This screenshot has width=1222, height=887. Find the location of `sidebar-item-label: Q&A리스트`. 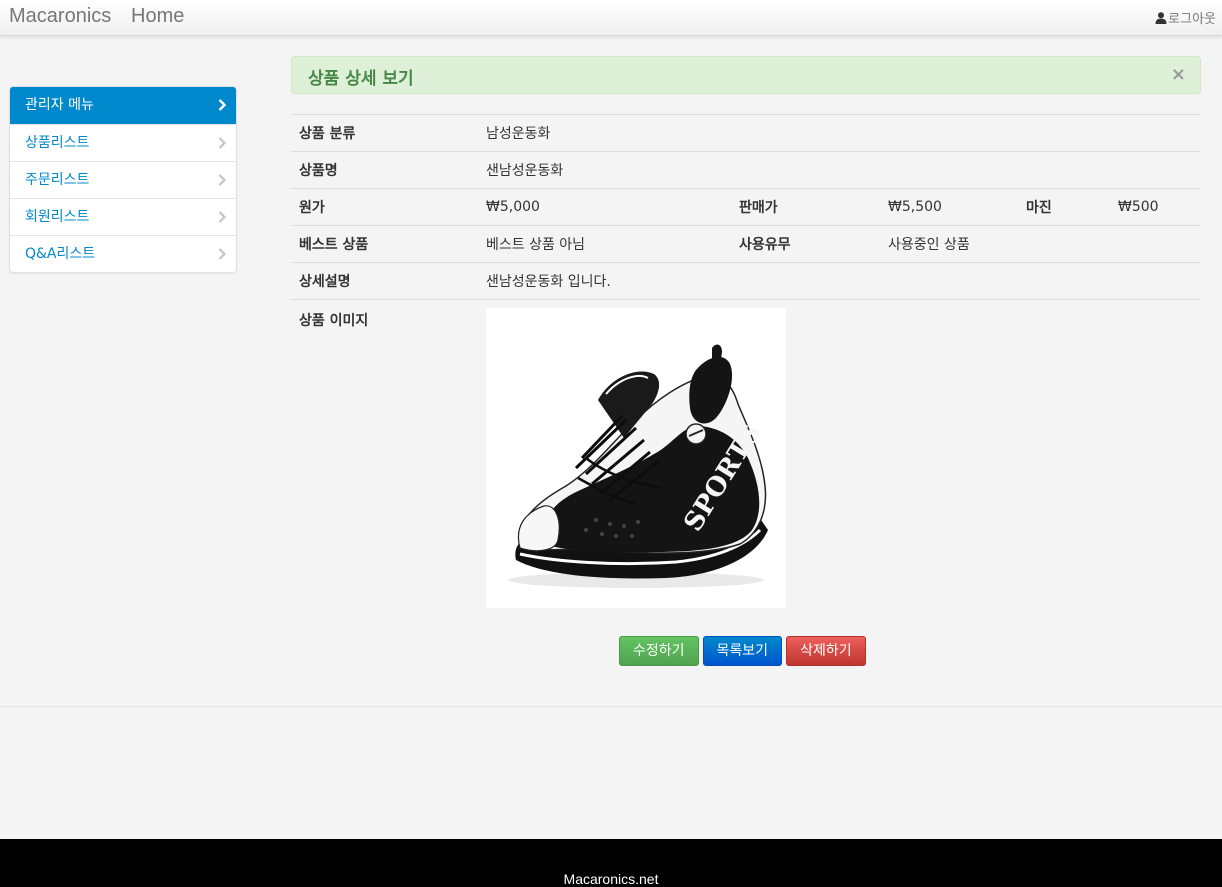

sidebar-item-label: Q&A리스트 is located at coordinates (60, 254).